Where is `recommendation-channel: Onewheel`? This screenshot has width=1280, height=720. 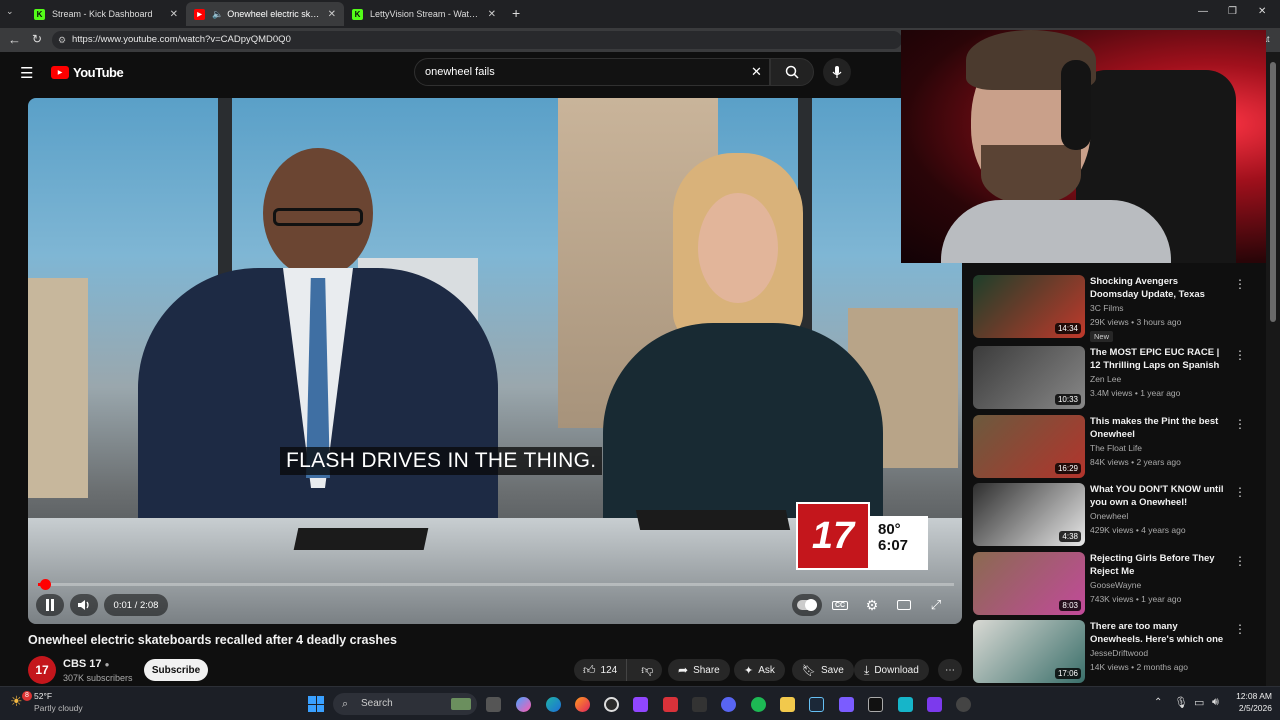
recommendation-channel: Onewheel is located at coordinates (1109, 516).